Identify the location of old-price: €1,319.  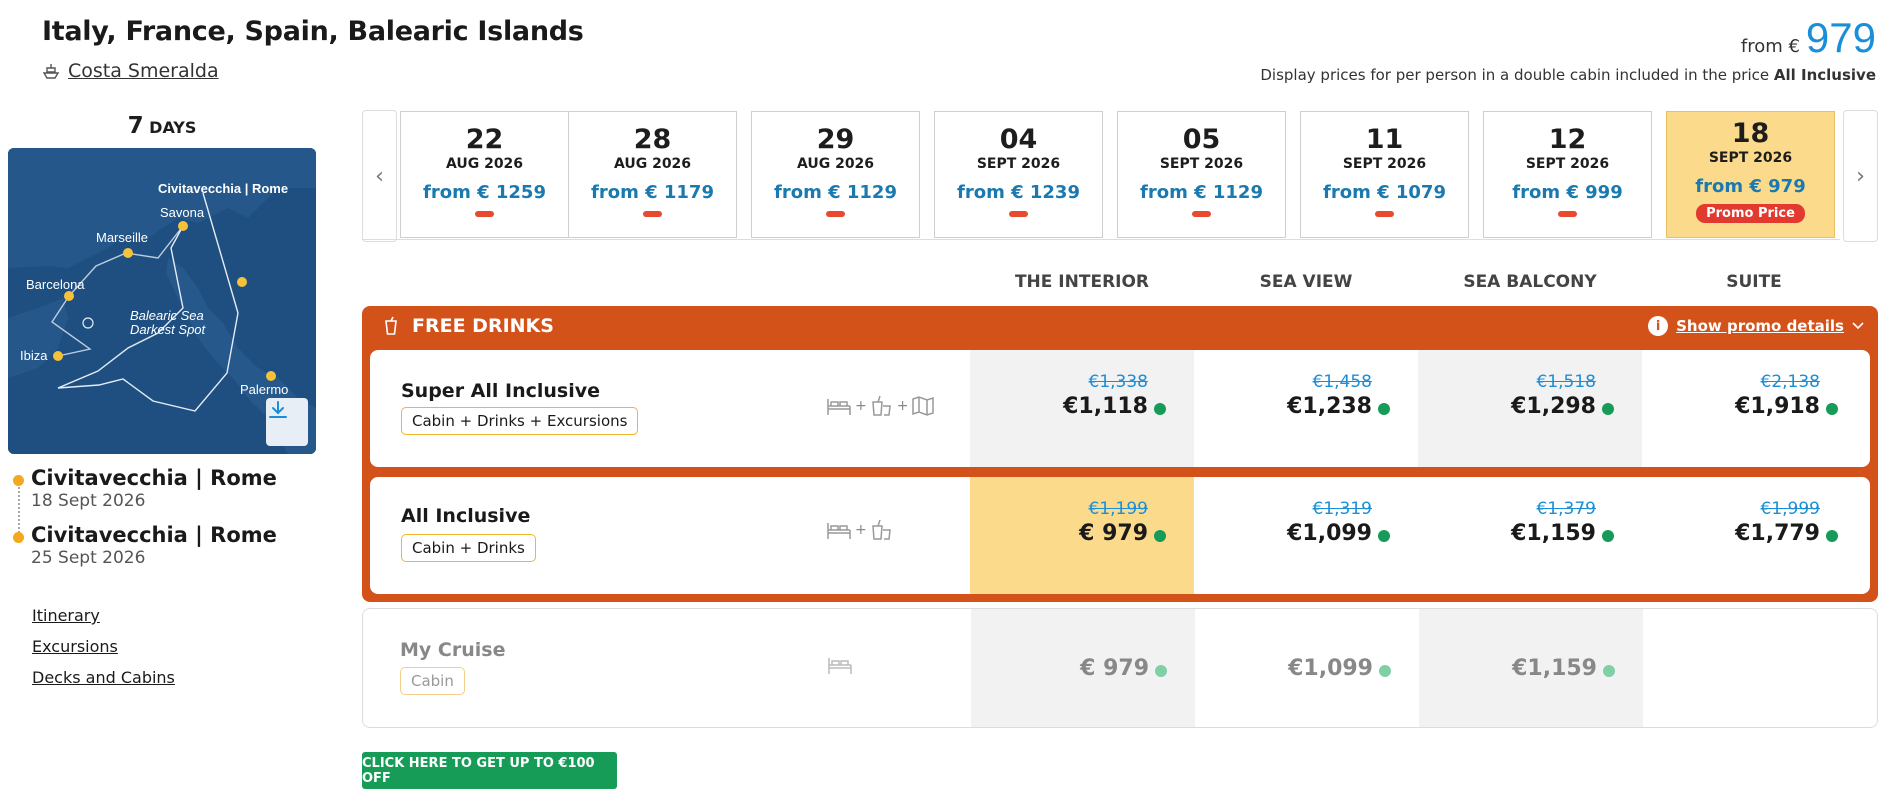
(1342, 509).